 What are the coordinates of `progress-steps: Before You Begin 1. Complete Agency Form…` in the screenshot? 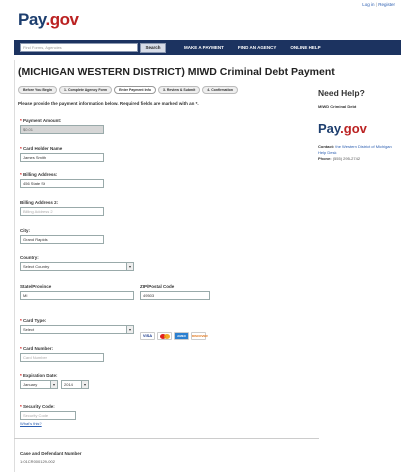 It's located at (128, 90).